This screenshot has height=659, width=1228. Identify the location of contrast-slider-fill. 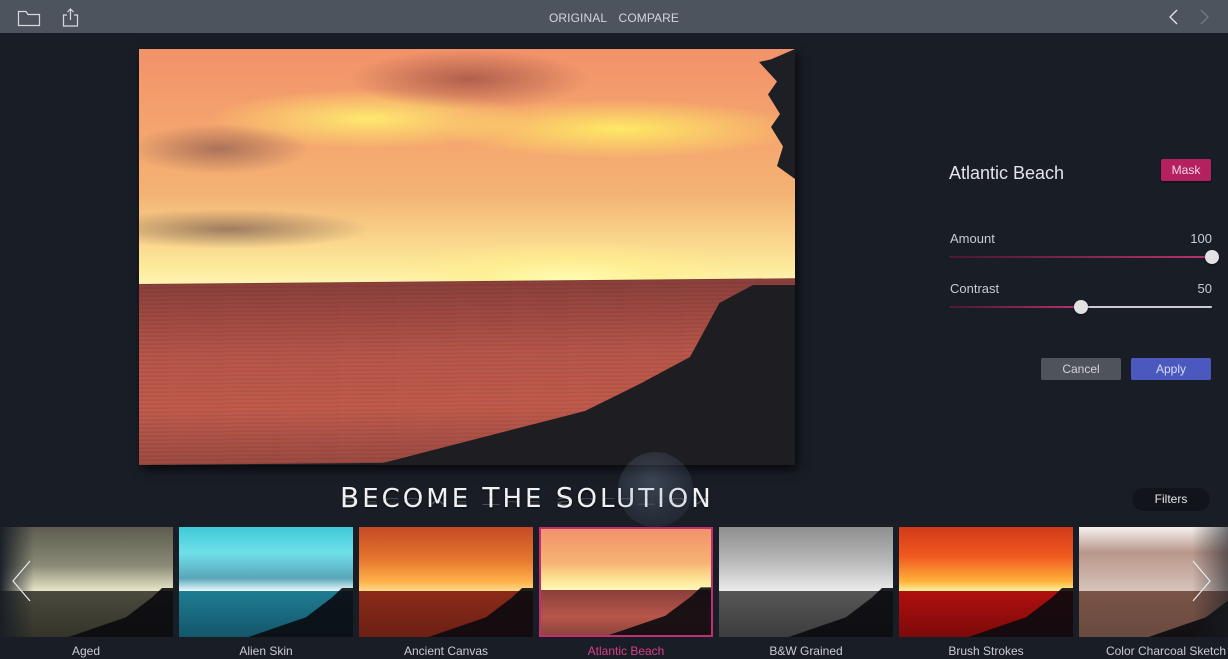
(1015, 307).